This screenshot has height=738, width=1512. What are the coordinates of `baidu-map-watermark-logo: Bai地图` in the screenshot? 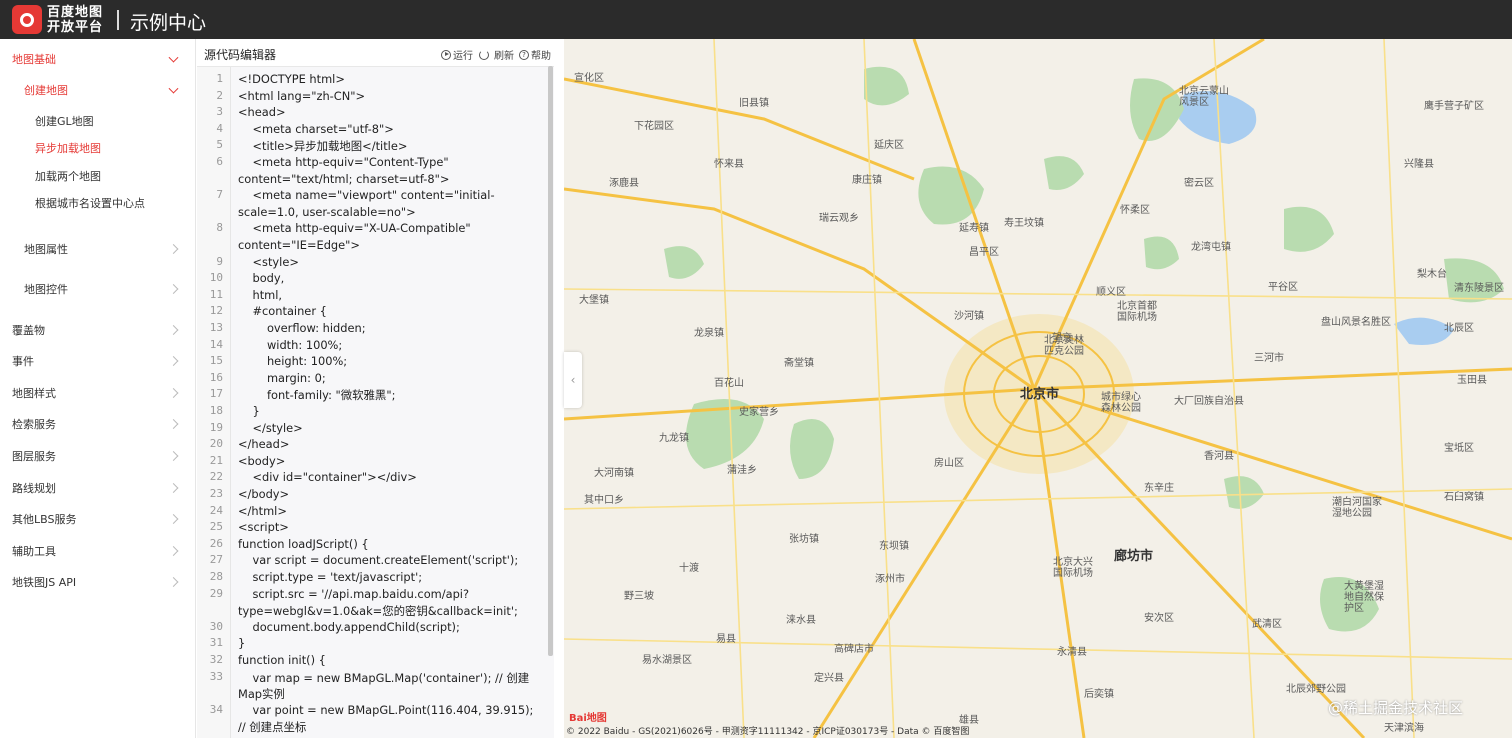 It's located at (588, 718).